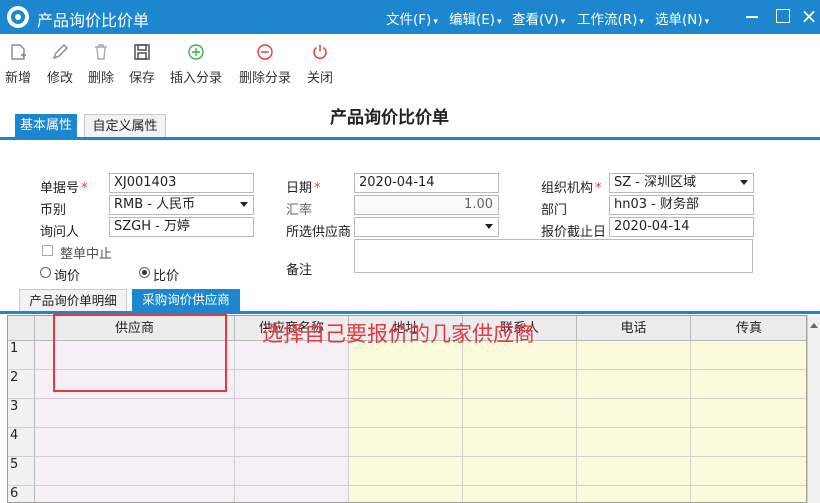 This screenshot has height=503, width=820. I want to click on save-icon, so click(142, 52).